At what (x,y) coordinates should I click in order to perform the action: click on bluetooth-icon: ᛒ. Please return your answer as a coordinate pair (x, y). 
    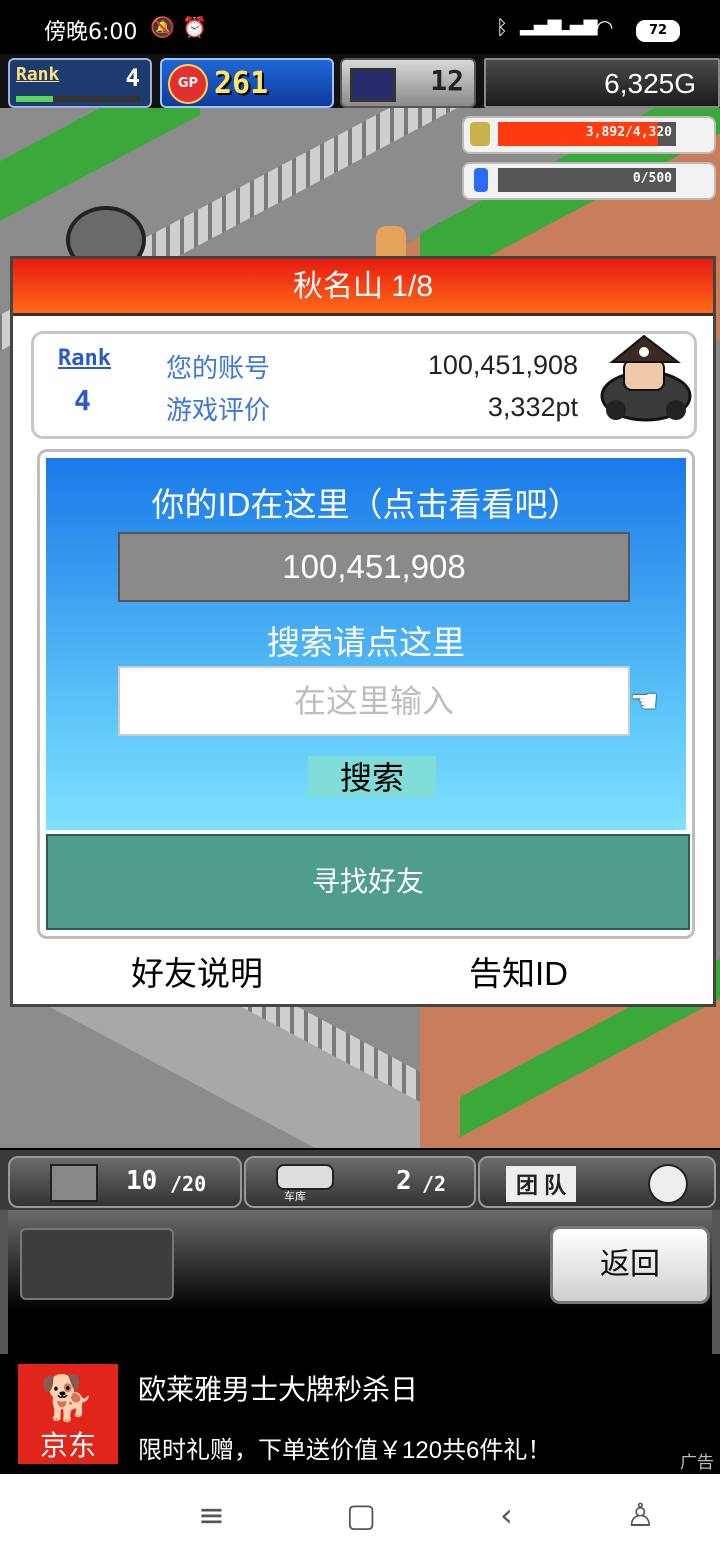
    Looking at the image, I should click on (502, 27).